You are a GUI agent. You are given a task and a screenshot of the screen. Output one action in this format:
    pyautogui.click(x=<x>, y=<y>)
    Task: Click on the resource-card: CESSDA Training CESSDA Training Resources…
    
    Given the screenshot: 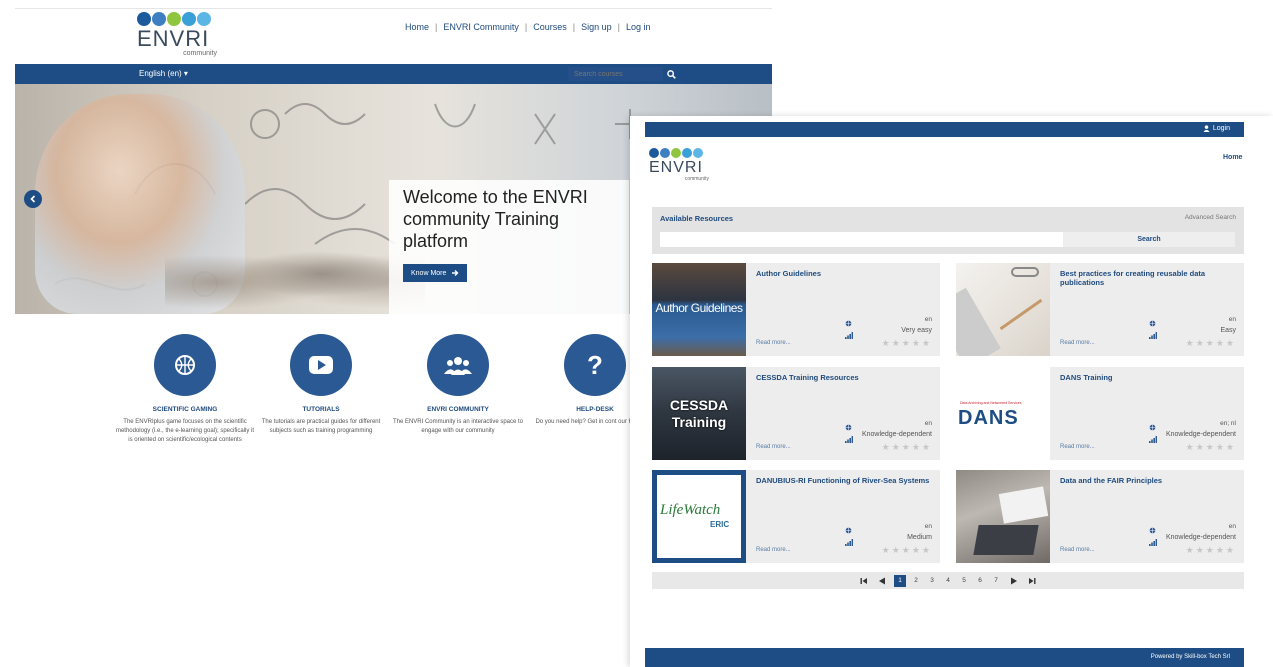 What is the action you would take?
    pyautogui.click(x=796, y=413)
    